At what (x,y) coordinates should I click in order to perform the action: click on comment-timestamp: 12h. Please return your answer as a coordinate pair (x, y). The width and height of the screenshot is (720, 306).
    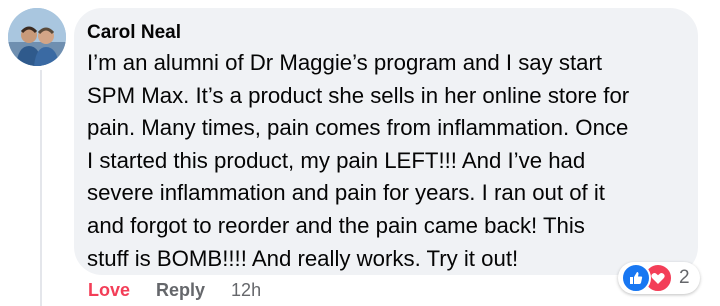
    Looking at the image, I should click on (246, 290).